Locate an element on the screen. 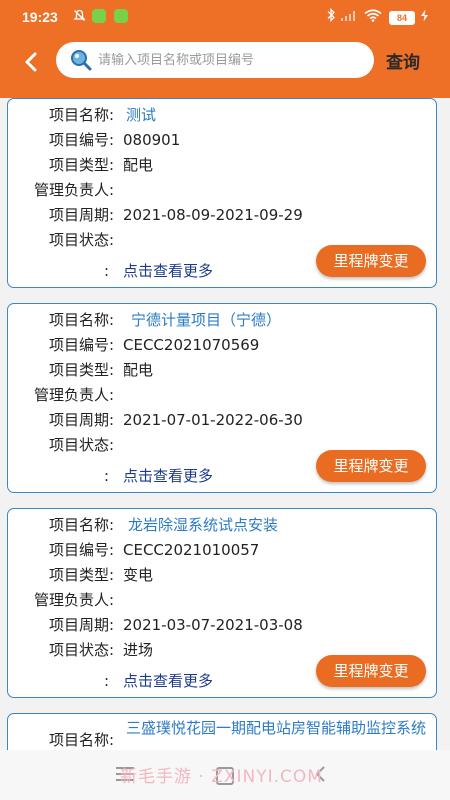 This screenshot has width=450, height=800. wifi-icon is located at coordinates (373, 17).